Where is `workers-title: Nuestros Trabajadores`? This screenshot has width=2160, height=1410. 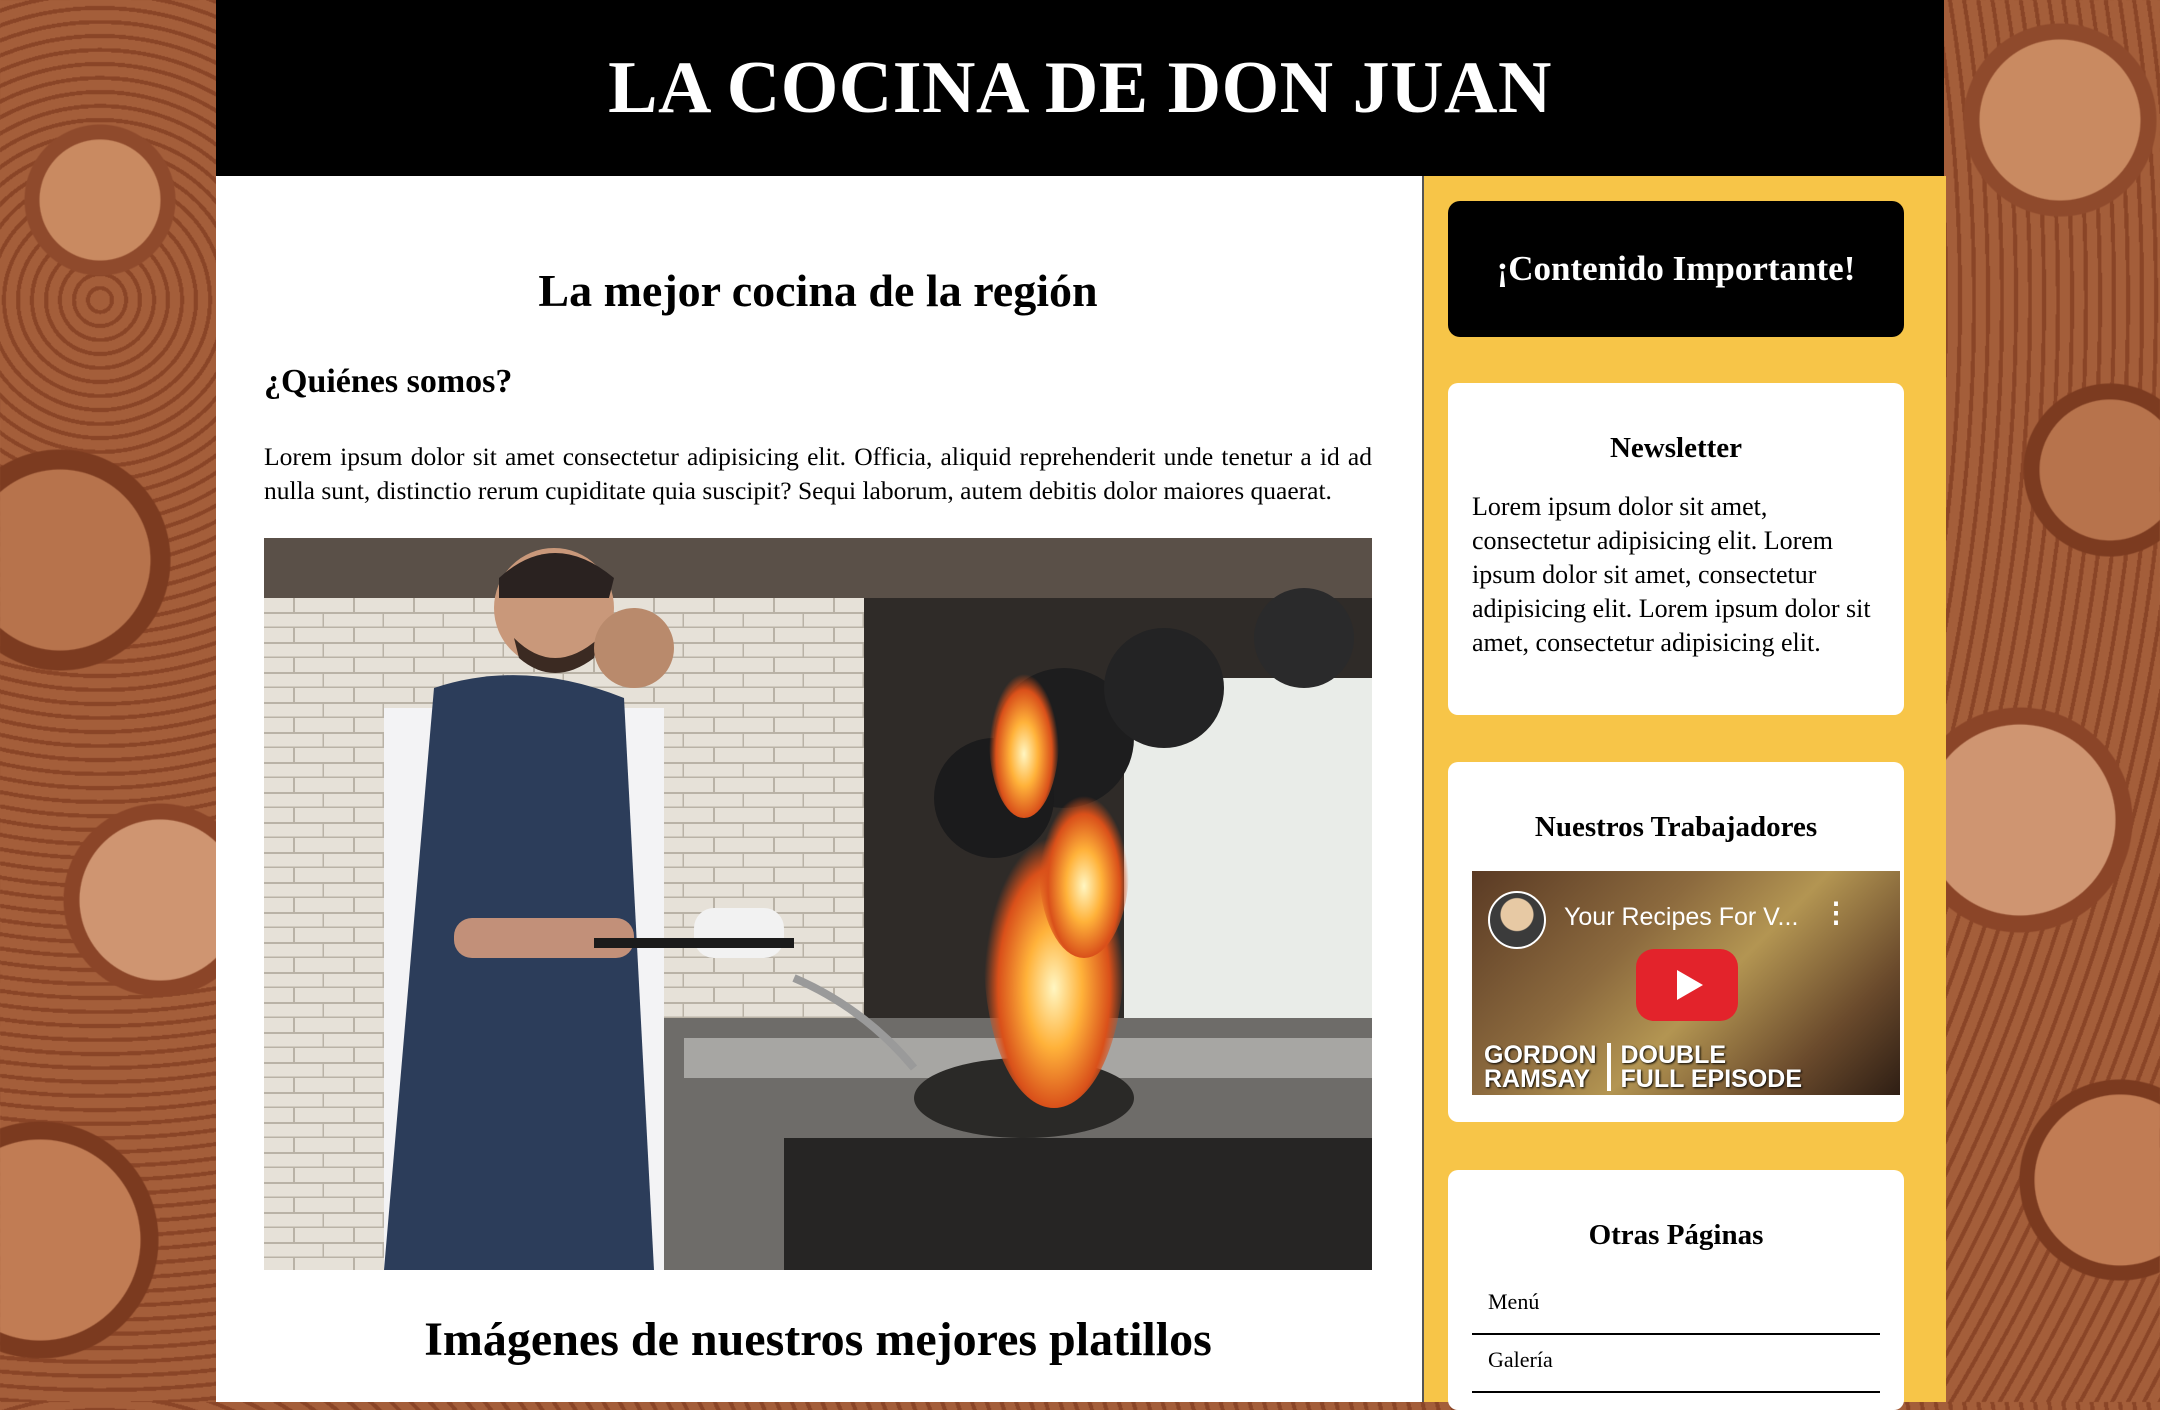
workers-title: Nuestros Trabajadores is located at coordinates (1676, 827).